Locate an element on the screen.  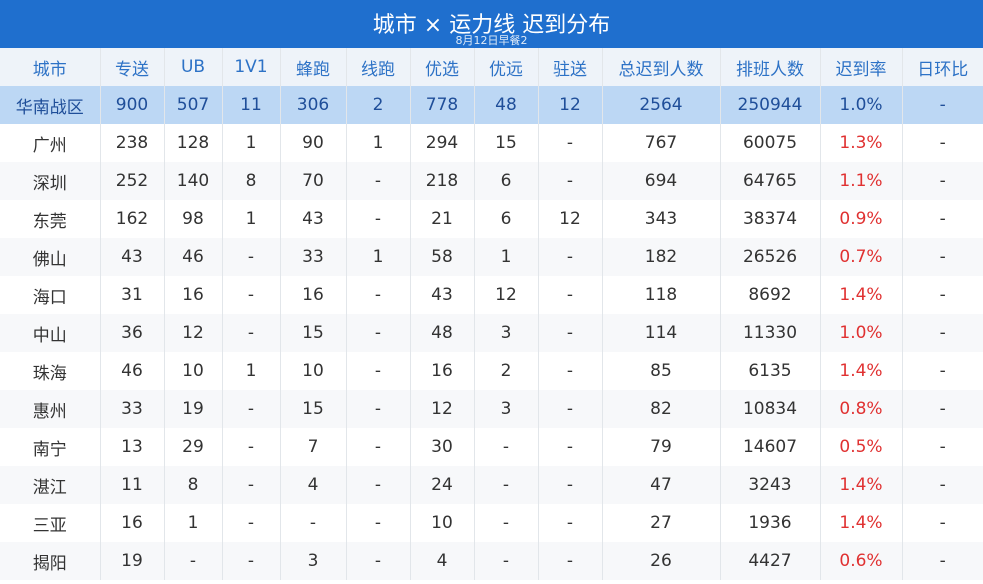
column-header: 1V1 is located at coordinates (251, 67).